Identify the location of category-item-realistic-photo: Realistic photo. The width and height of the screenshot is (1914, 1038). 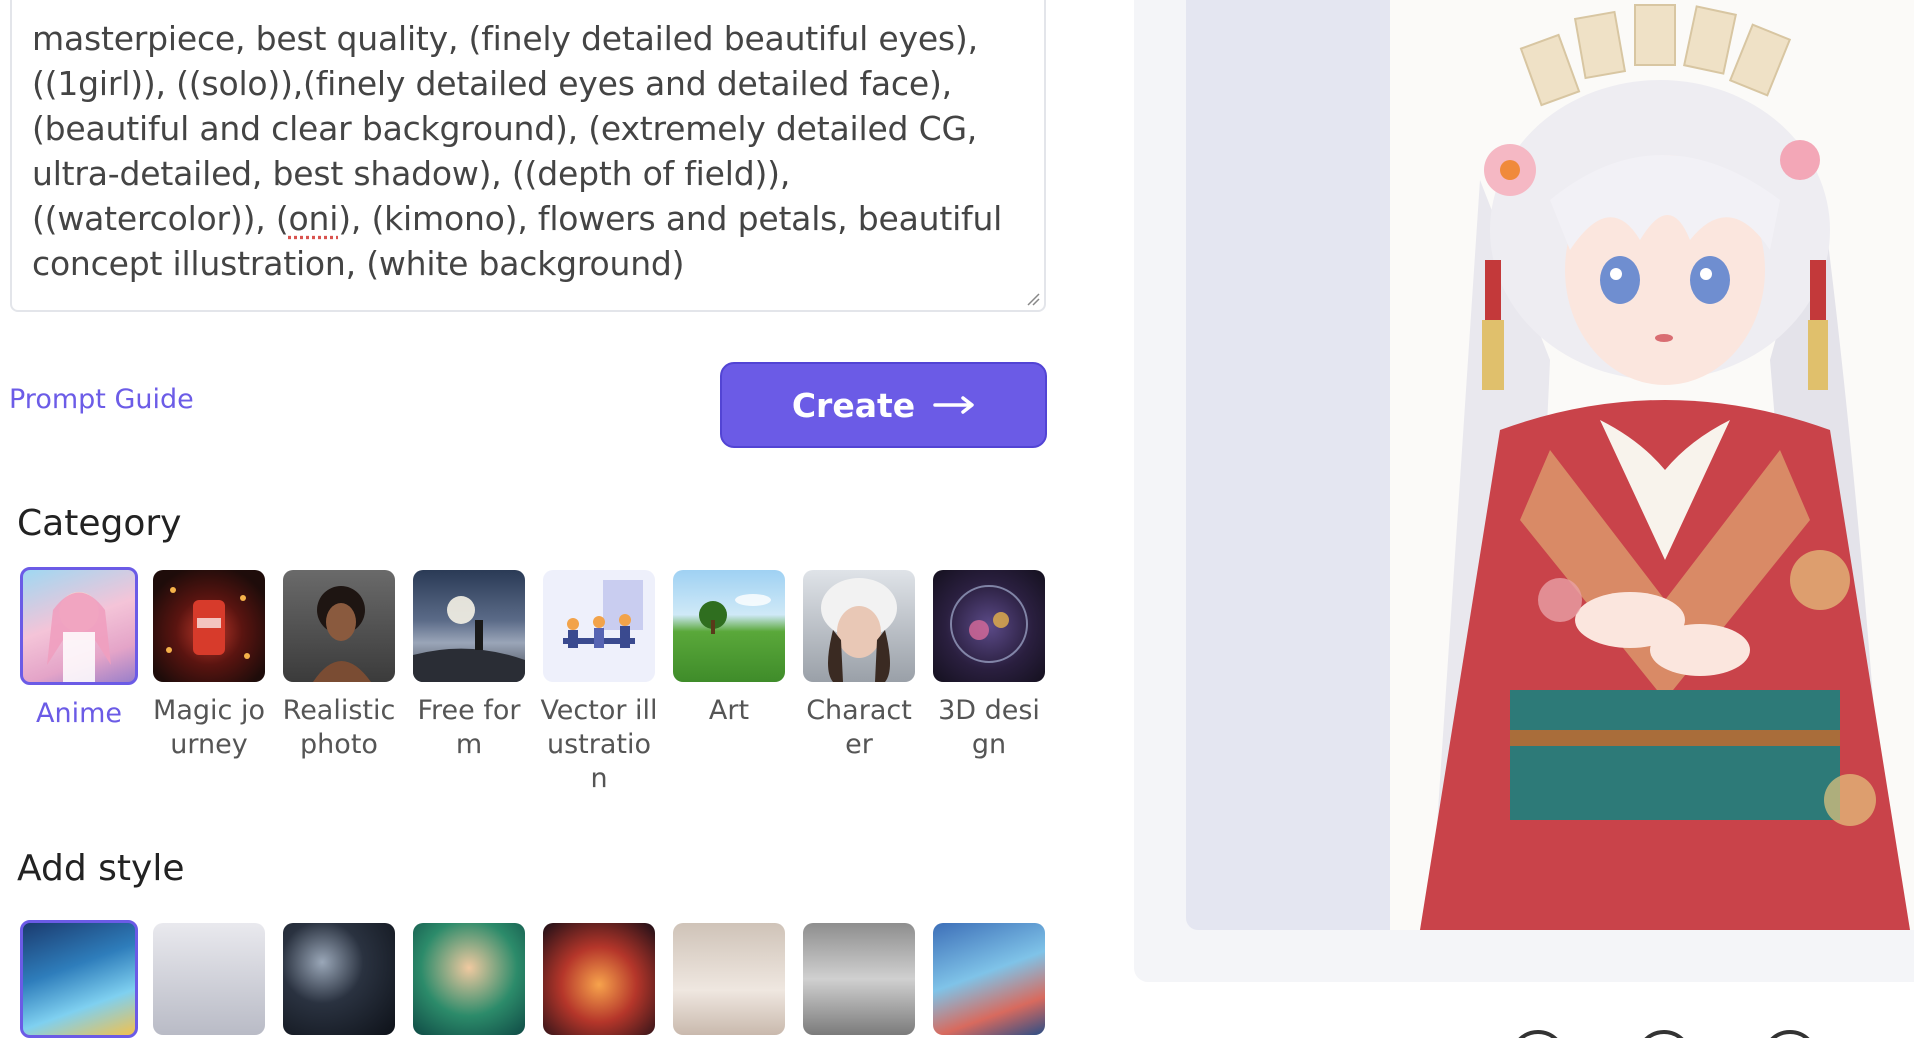
(339, 683).